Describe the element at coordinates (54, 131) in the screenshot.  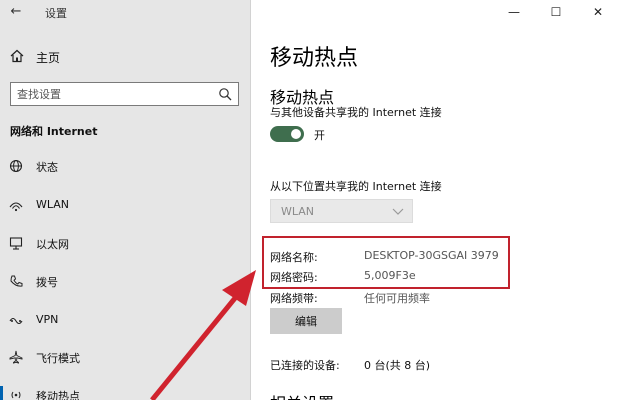
I see `section-title: 网络和 Internet` at that location.